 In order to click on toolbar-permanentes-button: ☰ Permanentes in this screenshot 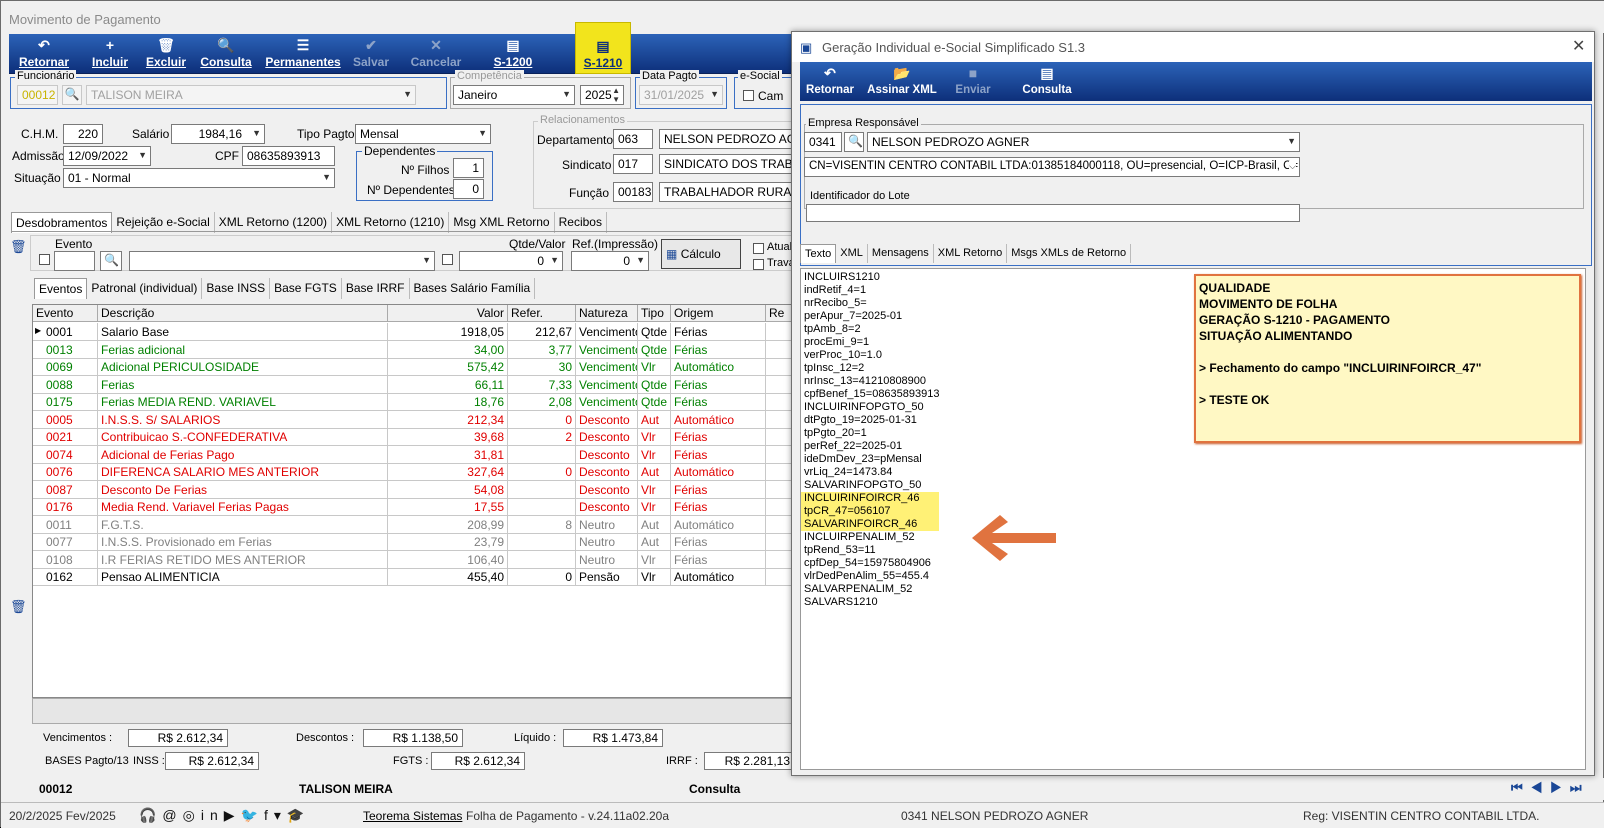, I will do `click(303, 54)`.